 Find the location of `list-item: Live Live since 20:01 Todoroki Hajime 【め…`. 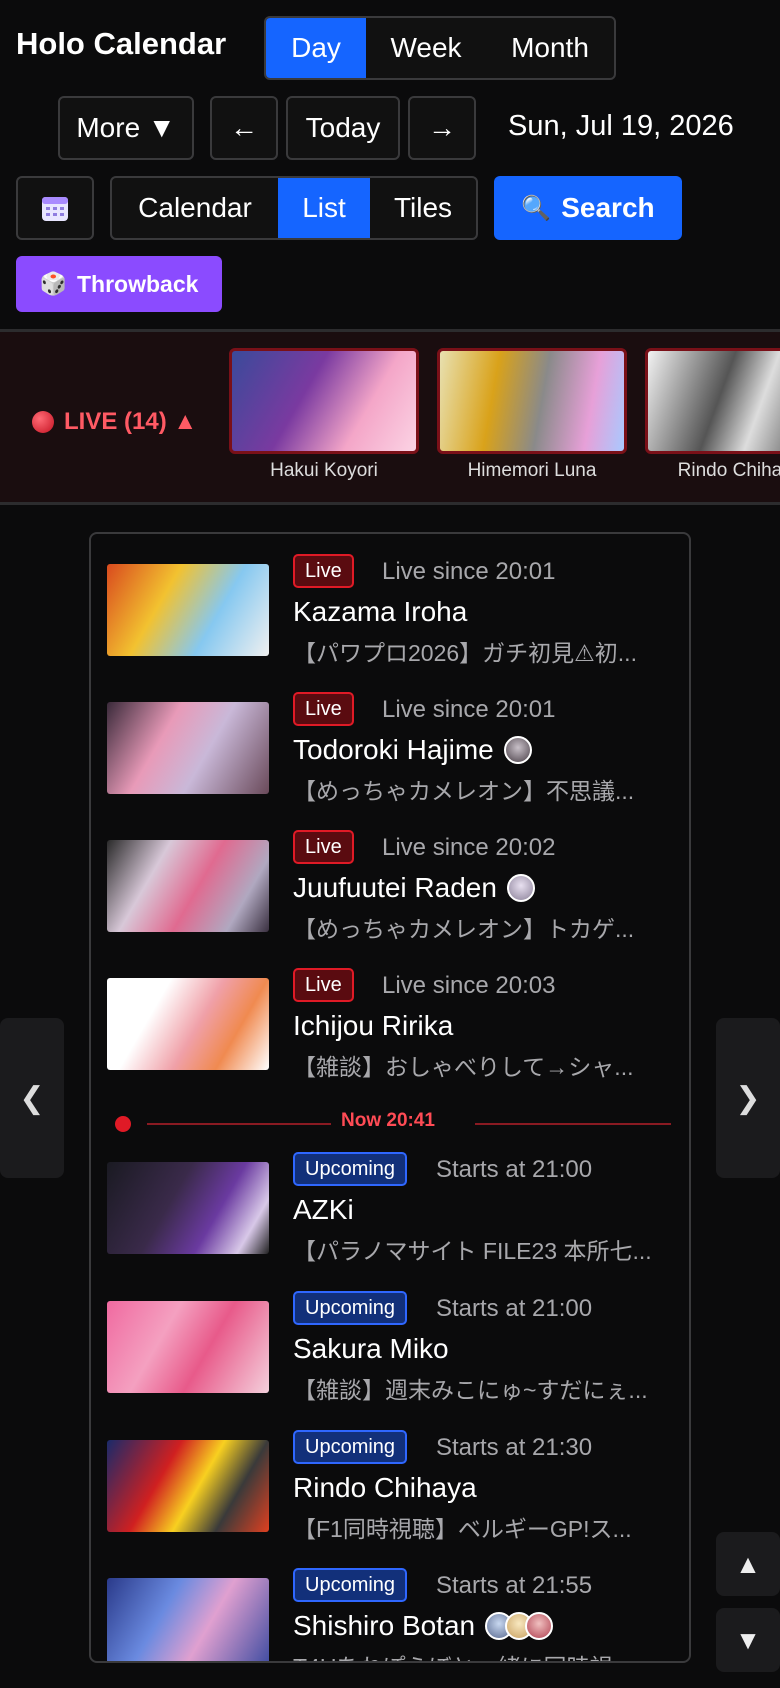

list-item: Live Live since 20:01 Todoroki Hajime 【め… is located at coordinates (392, 738).